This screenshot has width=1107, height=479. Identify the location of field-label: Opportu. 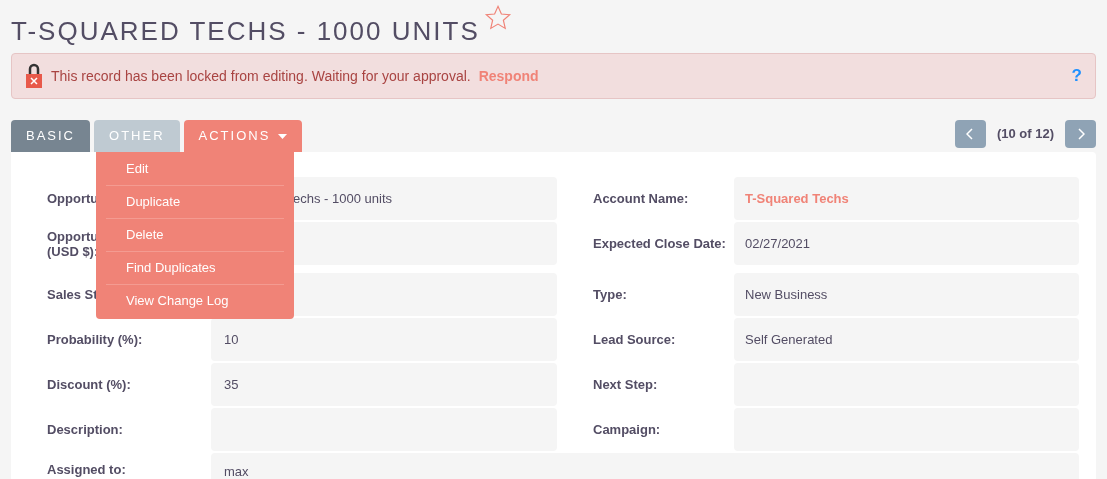
(73, 198).